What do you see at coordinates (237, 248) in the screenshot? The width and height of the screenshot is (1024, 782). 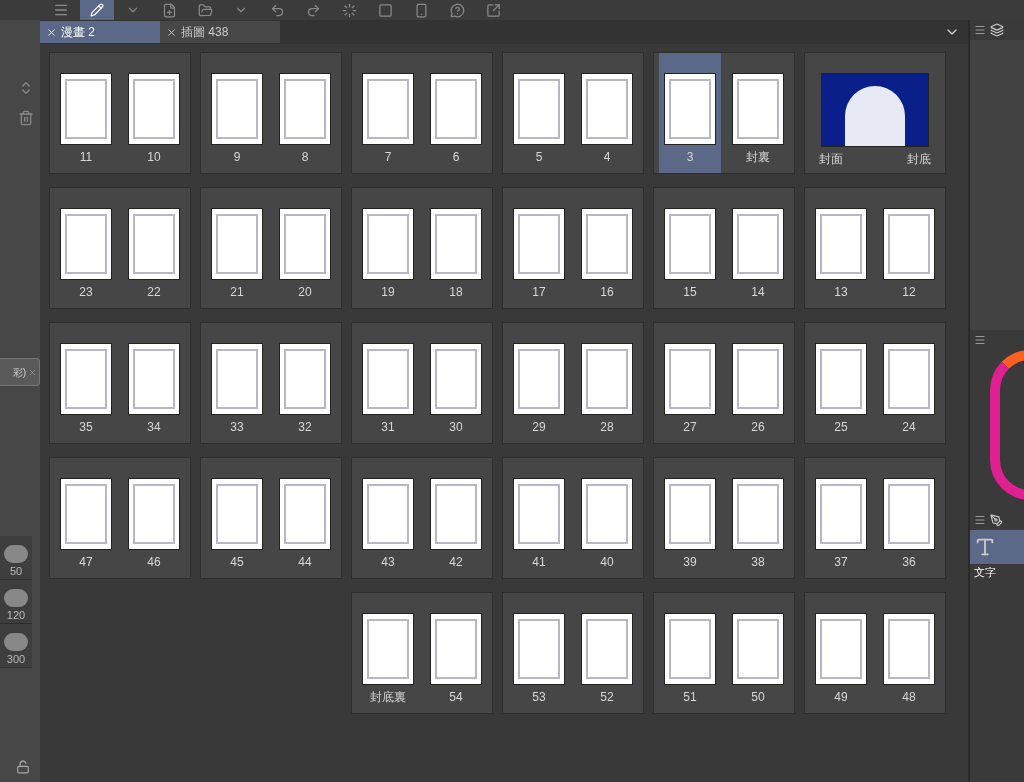 I see `page-thumbnail: 21` at bounding box center [237, 248].